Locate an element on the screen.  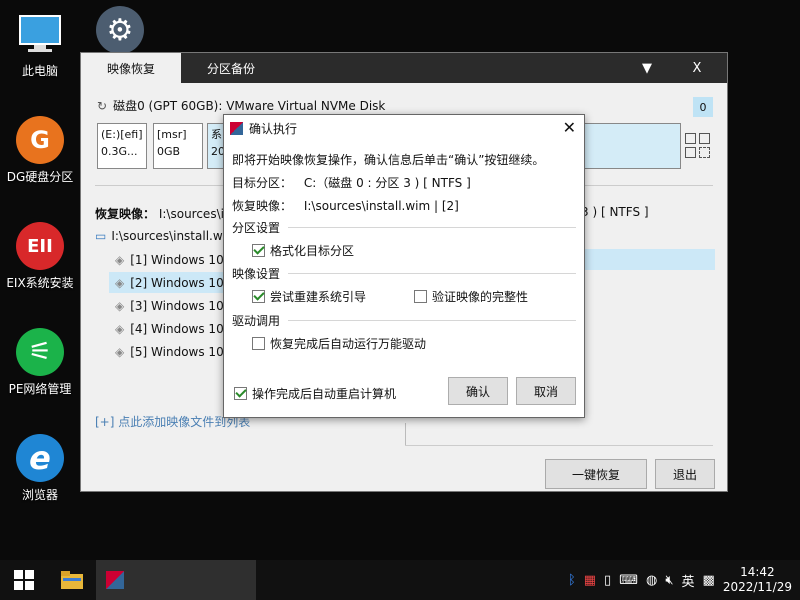
selected-target-row is located at coordinates (648, 259).